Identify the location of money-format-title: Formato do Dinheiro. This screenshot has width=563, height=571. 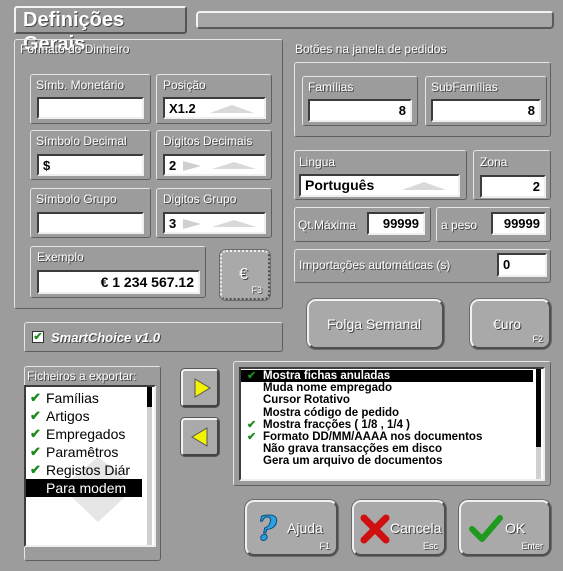
(75, 49).